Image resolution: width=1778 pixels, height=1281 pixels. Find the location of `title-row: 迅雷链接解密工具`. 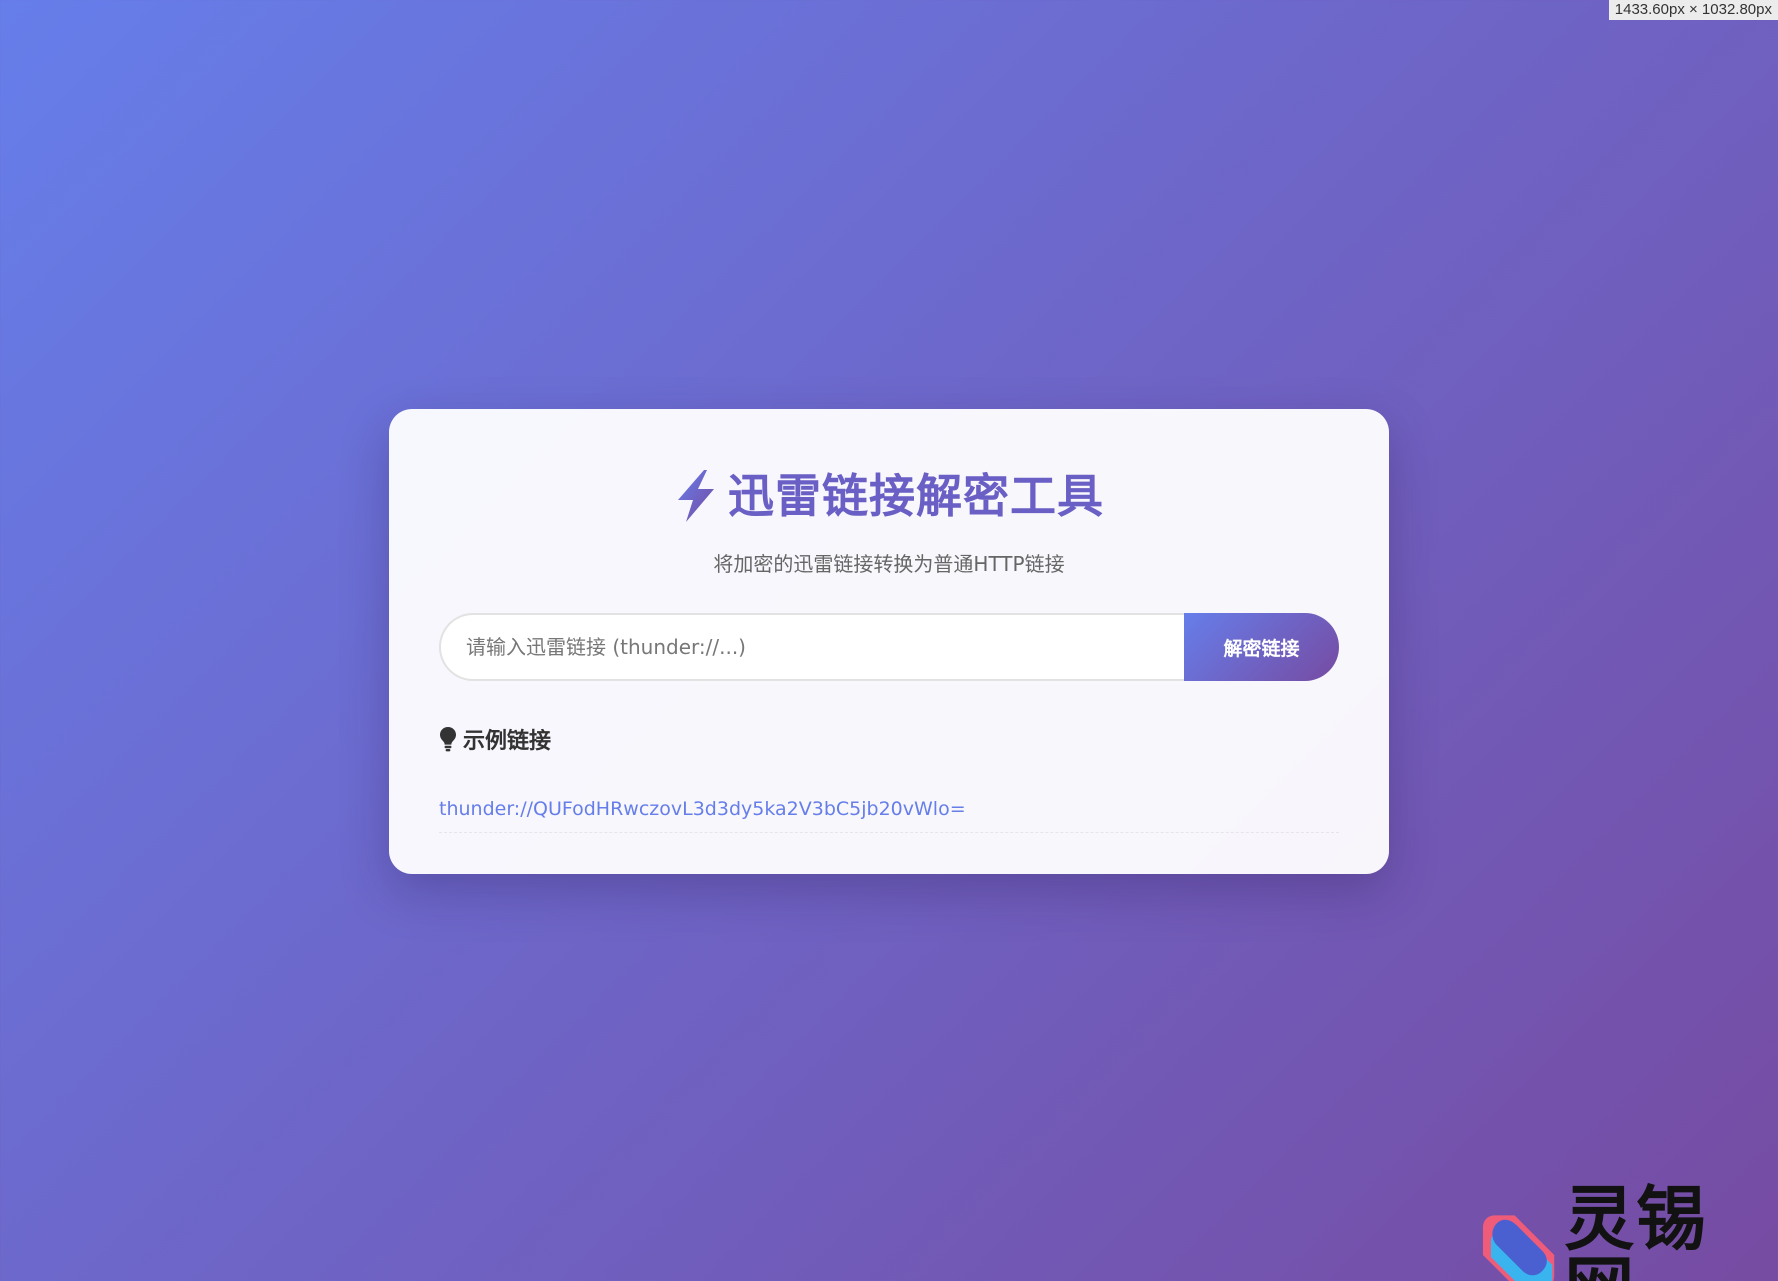

title-row: 迅雷链接解密工具 is located at coordinates (889, 496).